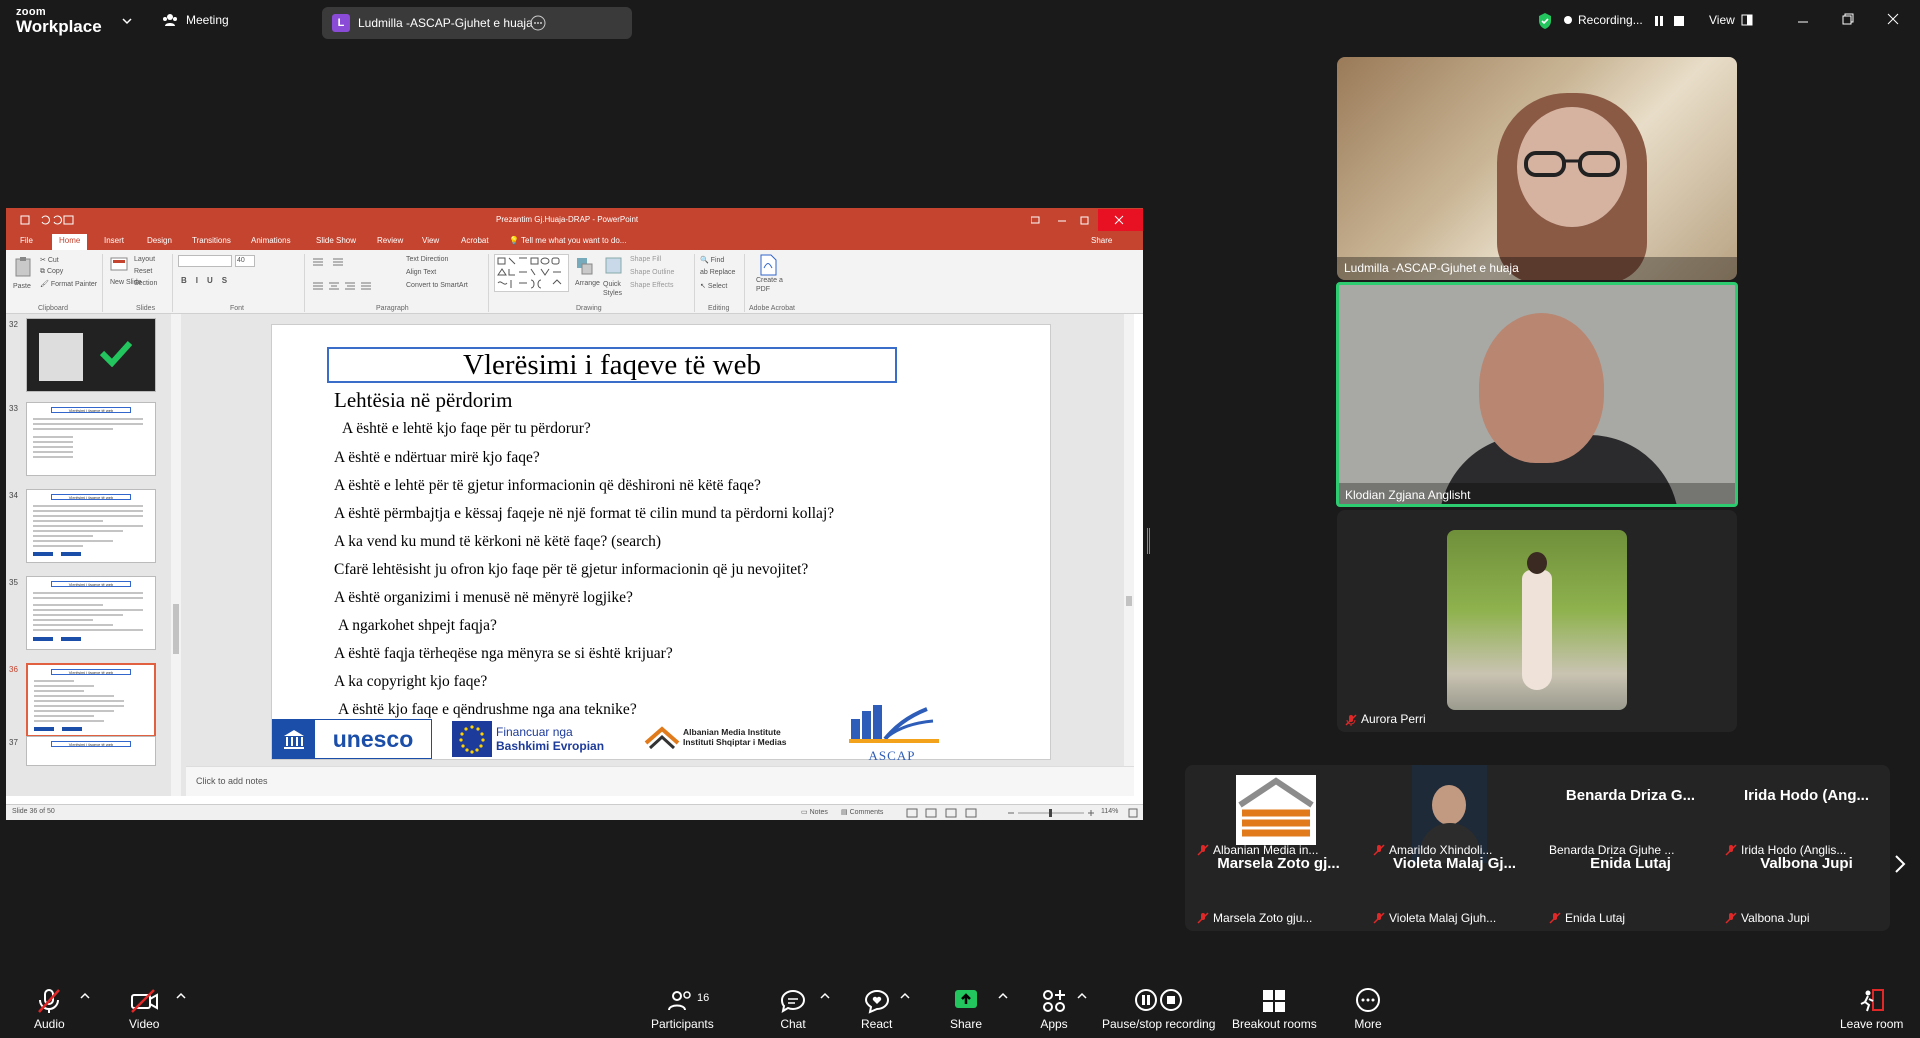 The width and height of the screenshot is (1920, 1038). I want to click on paste-icon, so click(23, 267).